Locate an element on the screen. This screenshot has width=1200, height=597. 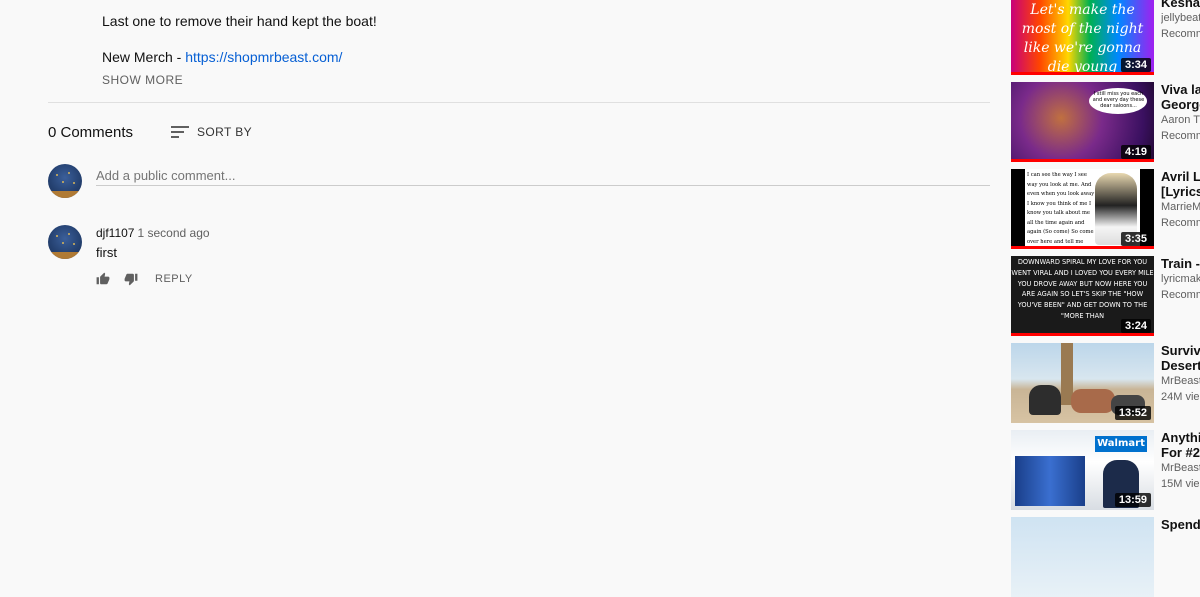
video-meta: Spendi is located at coordinates (1180, 524).